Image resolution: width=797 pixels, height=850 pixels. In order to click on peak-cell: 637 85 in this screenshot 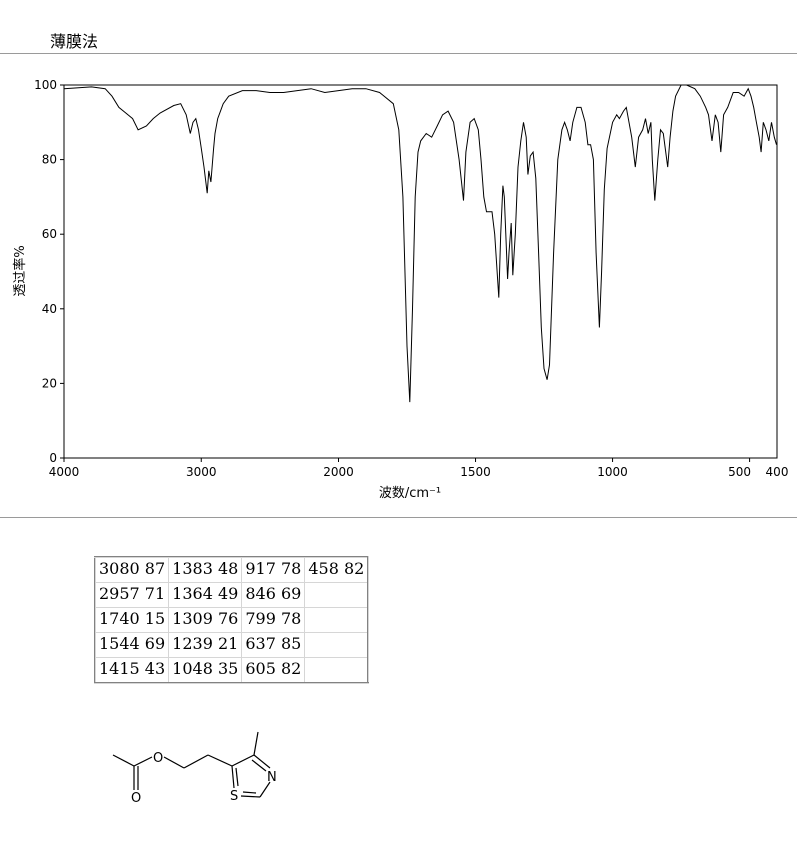, I will do `click(273, 645)`.